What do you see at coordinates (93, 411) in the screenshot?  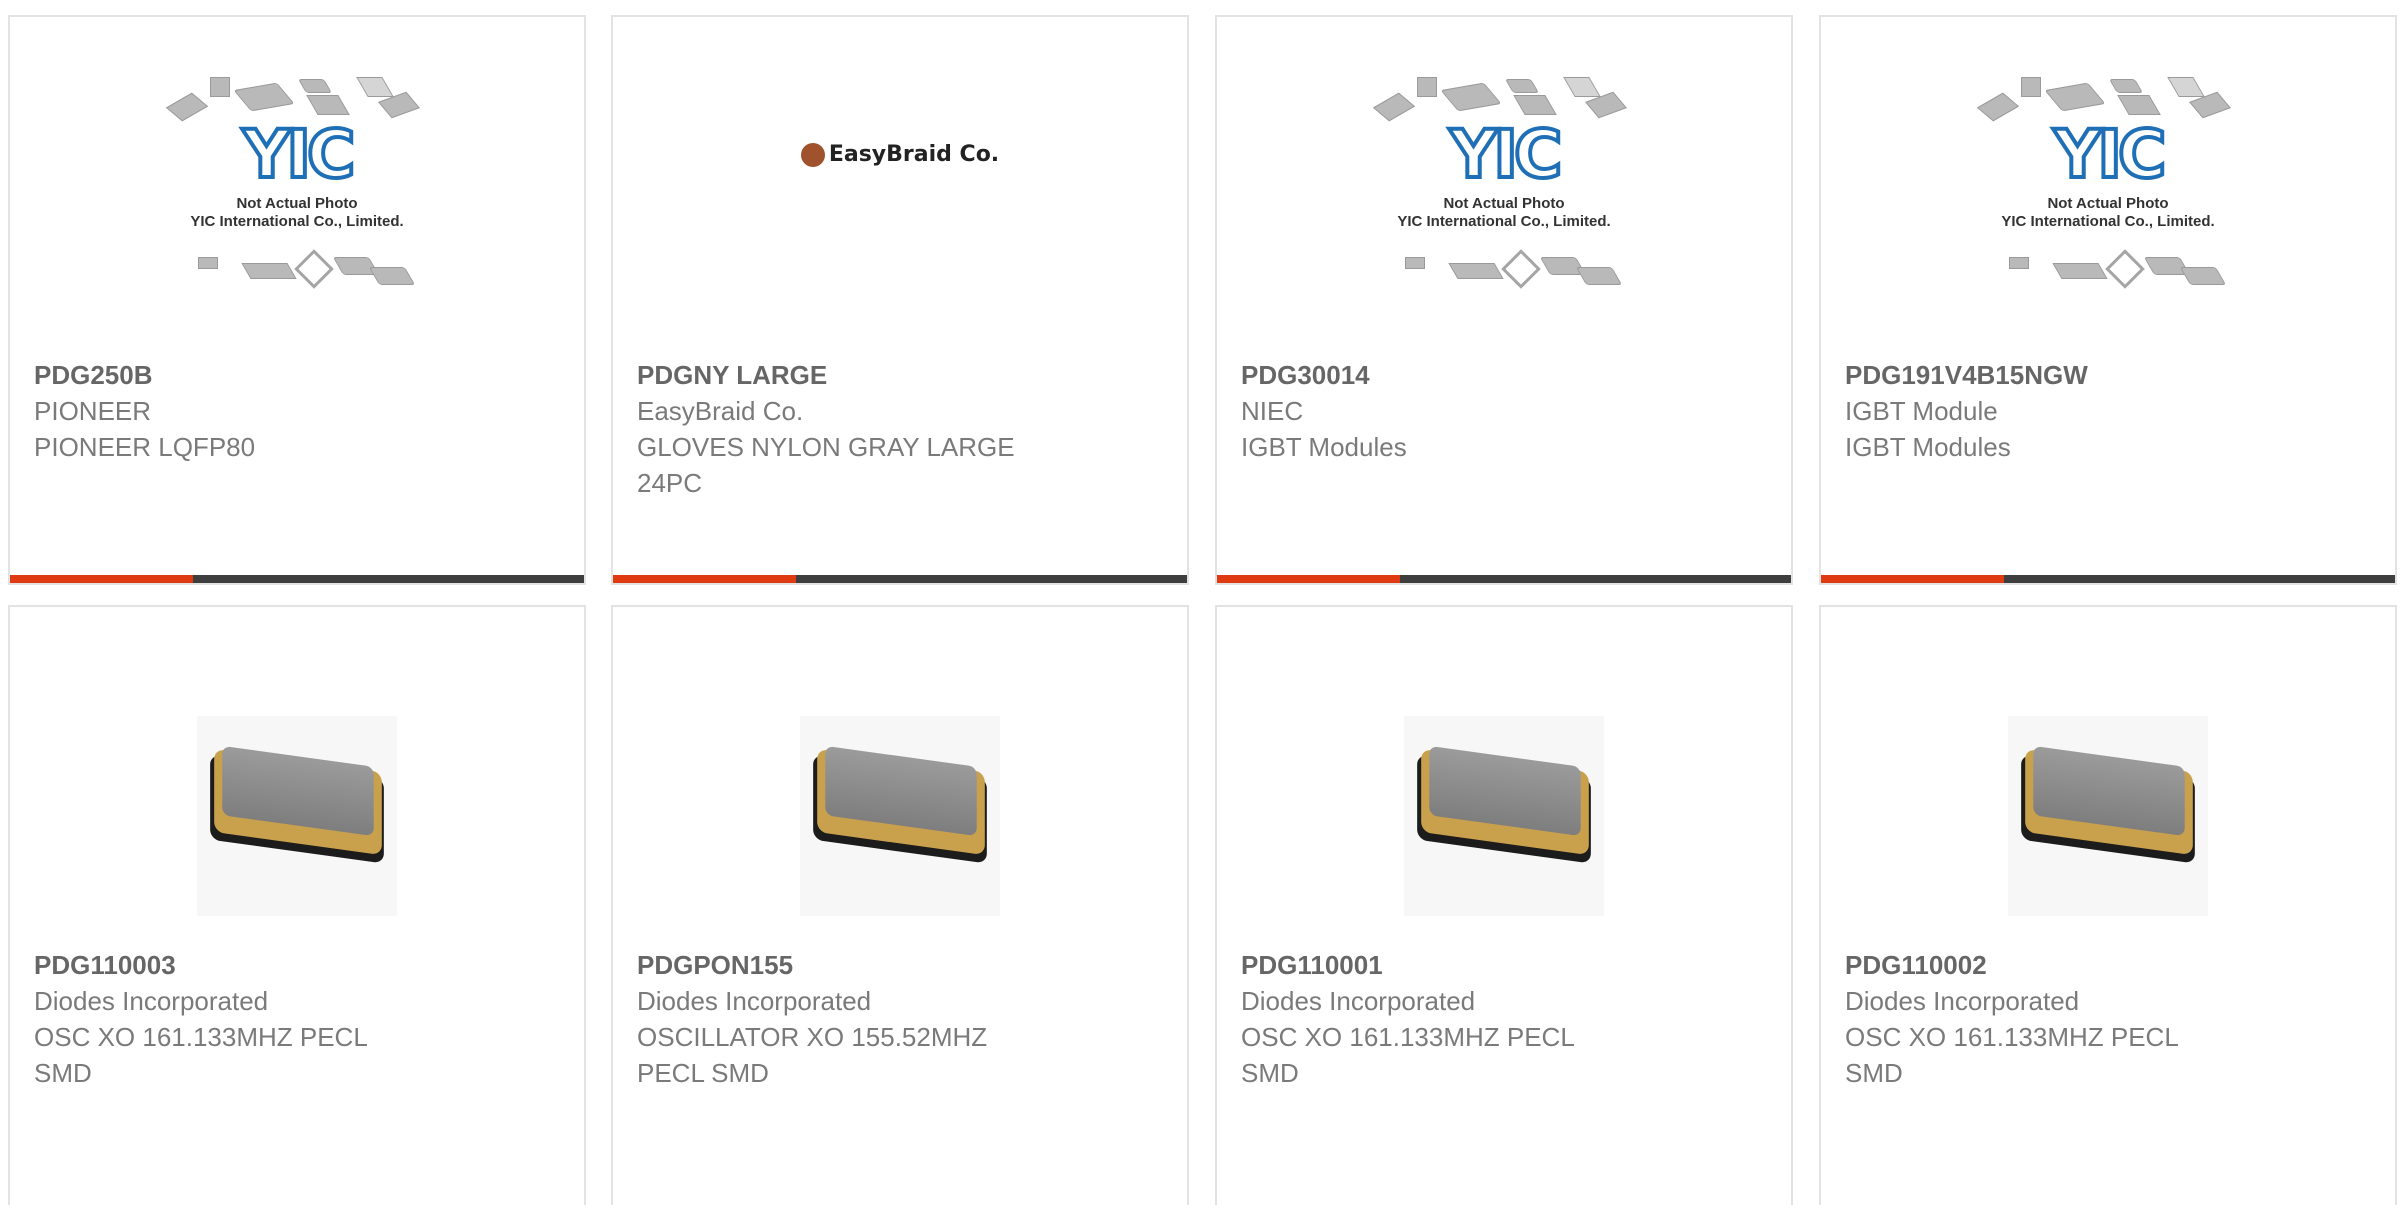 I see `manufacturer: PIONEER` at bounding box center [93, 411].